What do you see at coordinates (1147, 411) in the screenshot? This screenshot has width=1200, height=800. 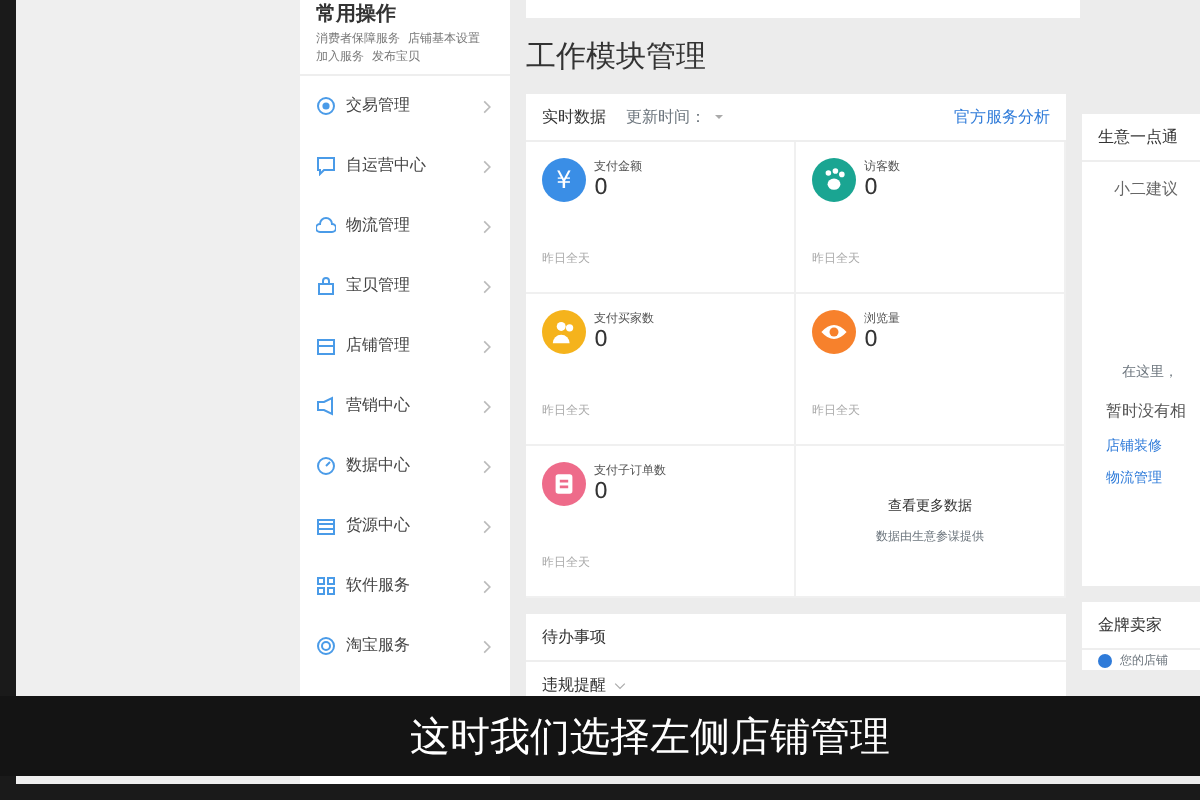 I see `empty-text: 暂时没有相` at bounding box center [1147, 411].